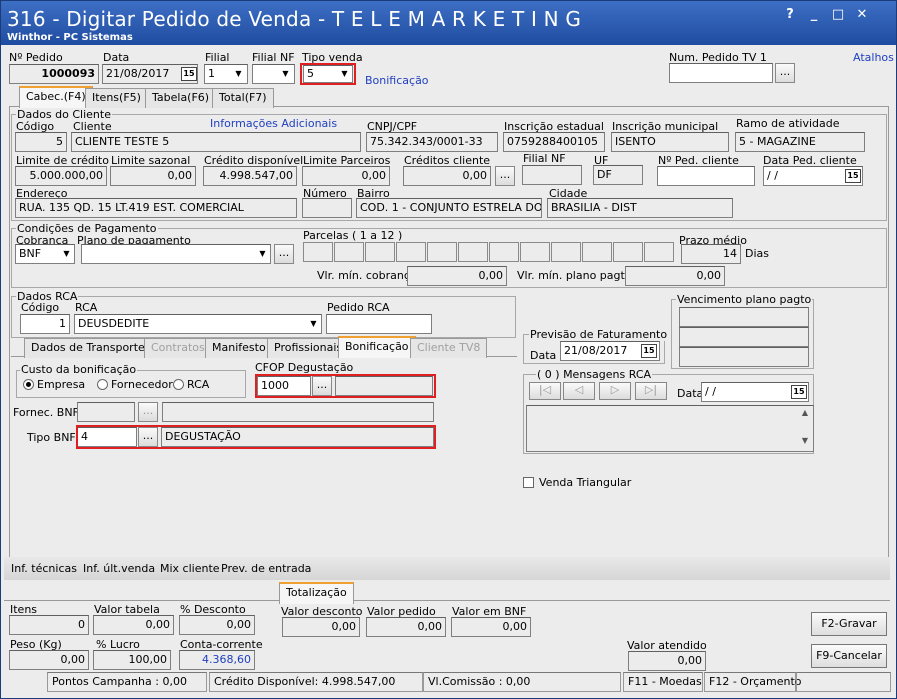  What do you see at coordinates (217, 625) in the screenshot?
I see `pct-desconto-field: 0,00` at bounding box center [217, 625].